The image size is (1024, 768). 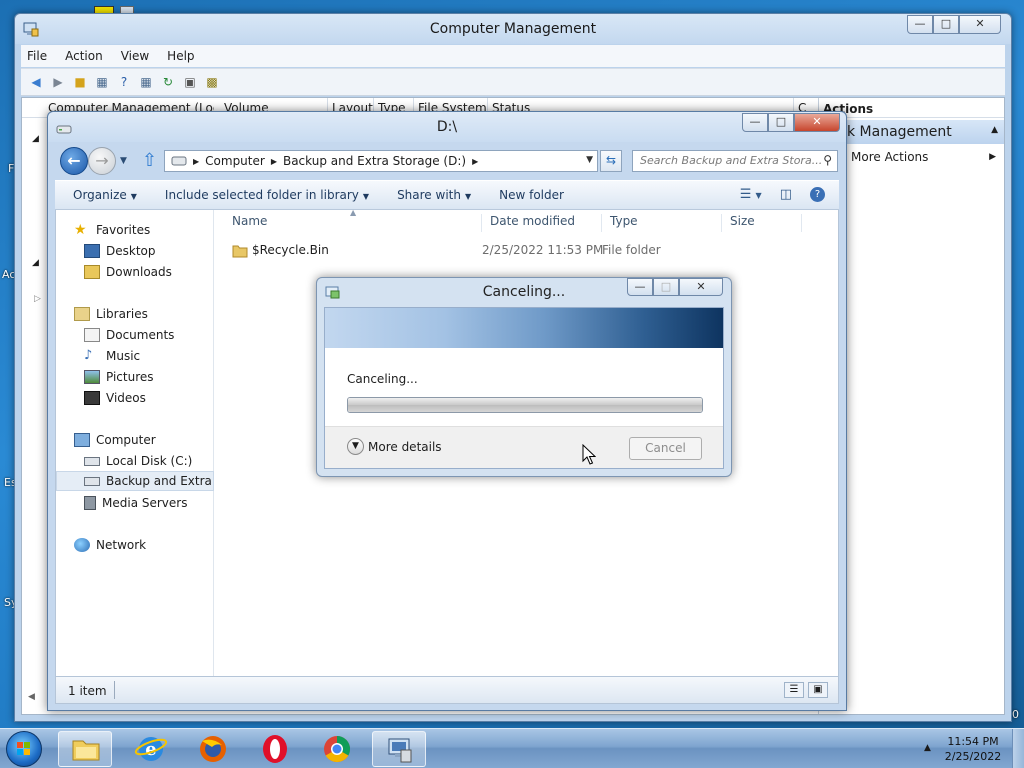 I want to click on taskbar-chrome, so click(x=337, y=749).